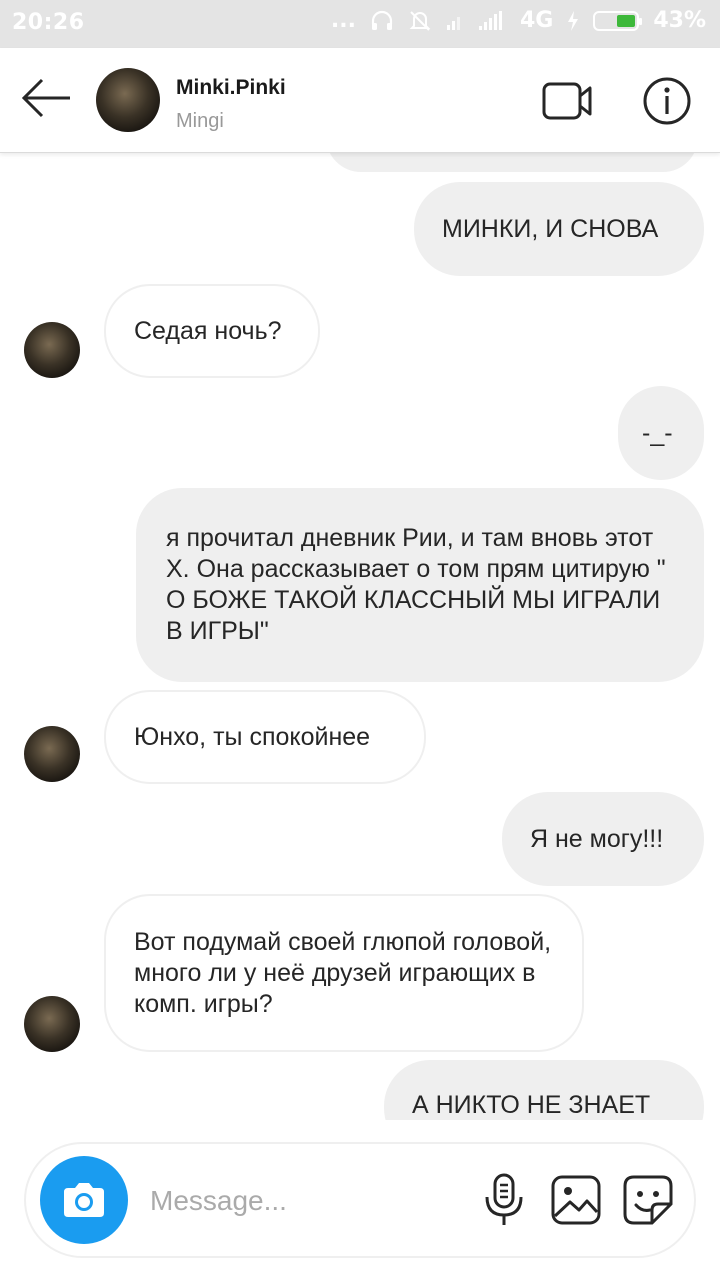 The image size is (720, 1280). Describe the element at coordinates (300, 1201) in the screenshot. I see `message-input` at that location.